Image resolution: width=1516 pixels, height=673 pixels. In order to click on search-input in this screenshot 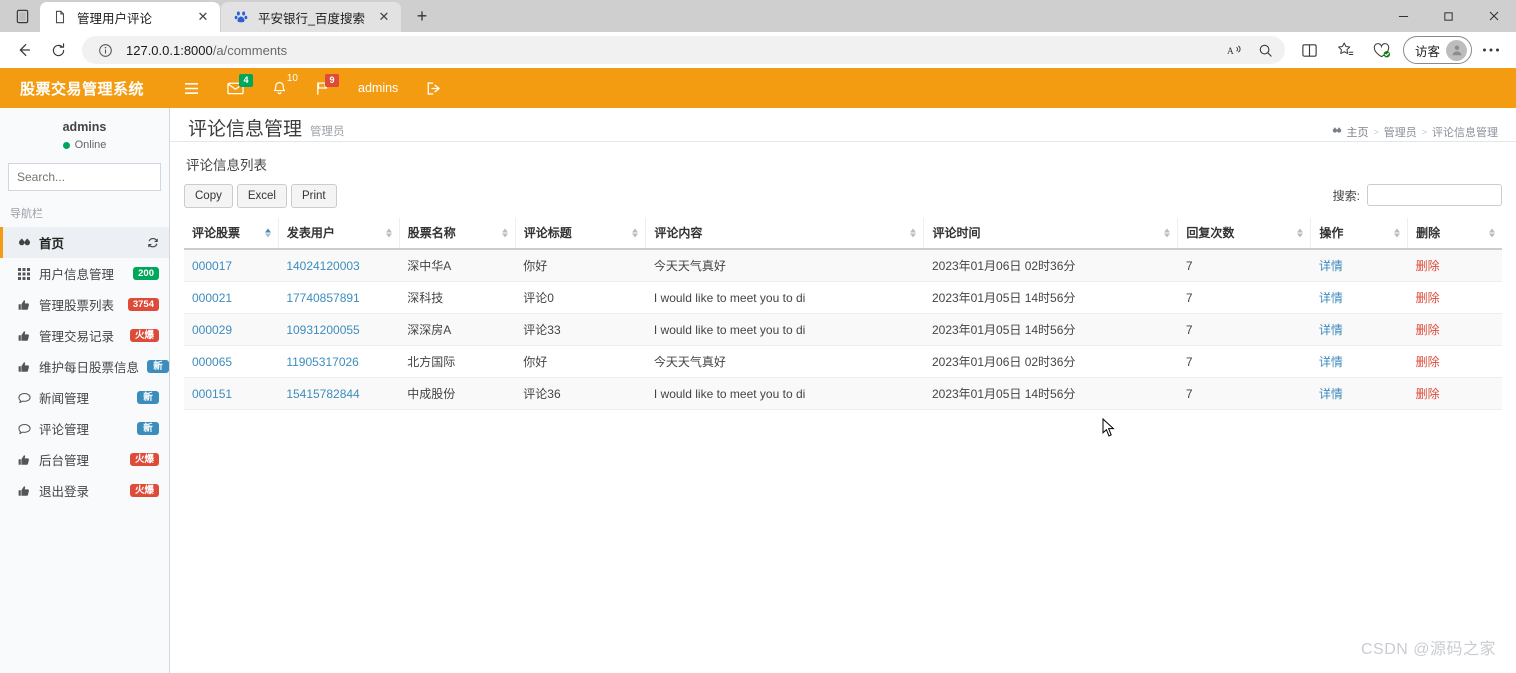, I will do `click(94, 177)`.